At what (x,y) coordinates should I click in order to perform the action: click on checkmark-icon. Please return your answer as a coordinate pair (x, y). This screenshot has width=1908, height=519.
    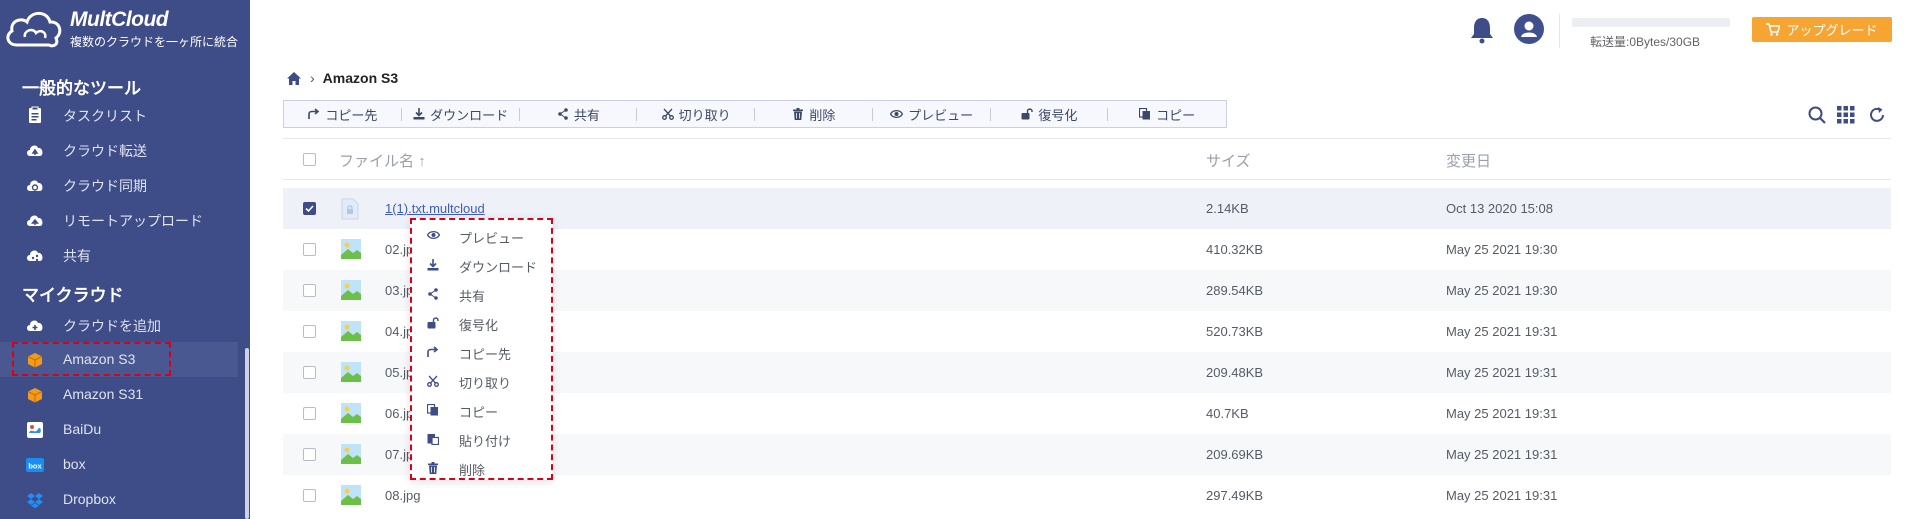
    Looking at the image, I should click on (309, 209).